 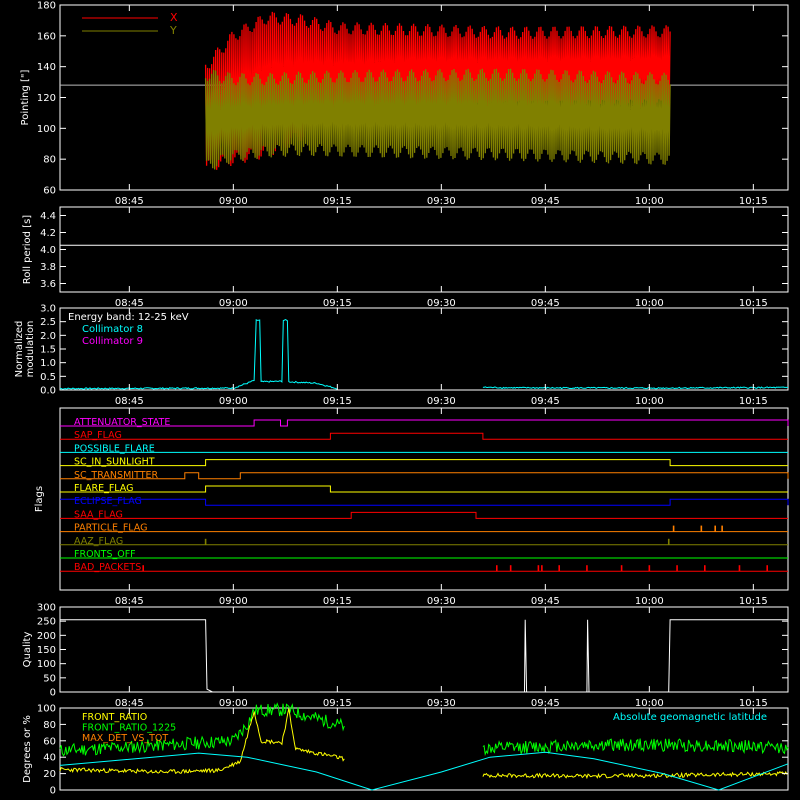 I want to click on pointing-xtick-label: 09:15, so click(x=337, y=201).